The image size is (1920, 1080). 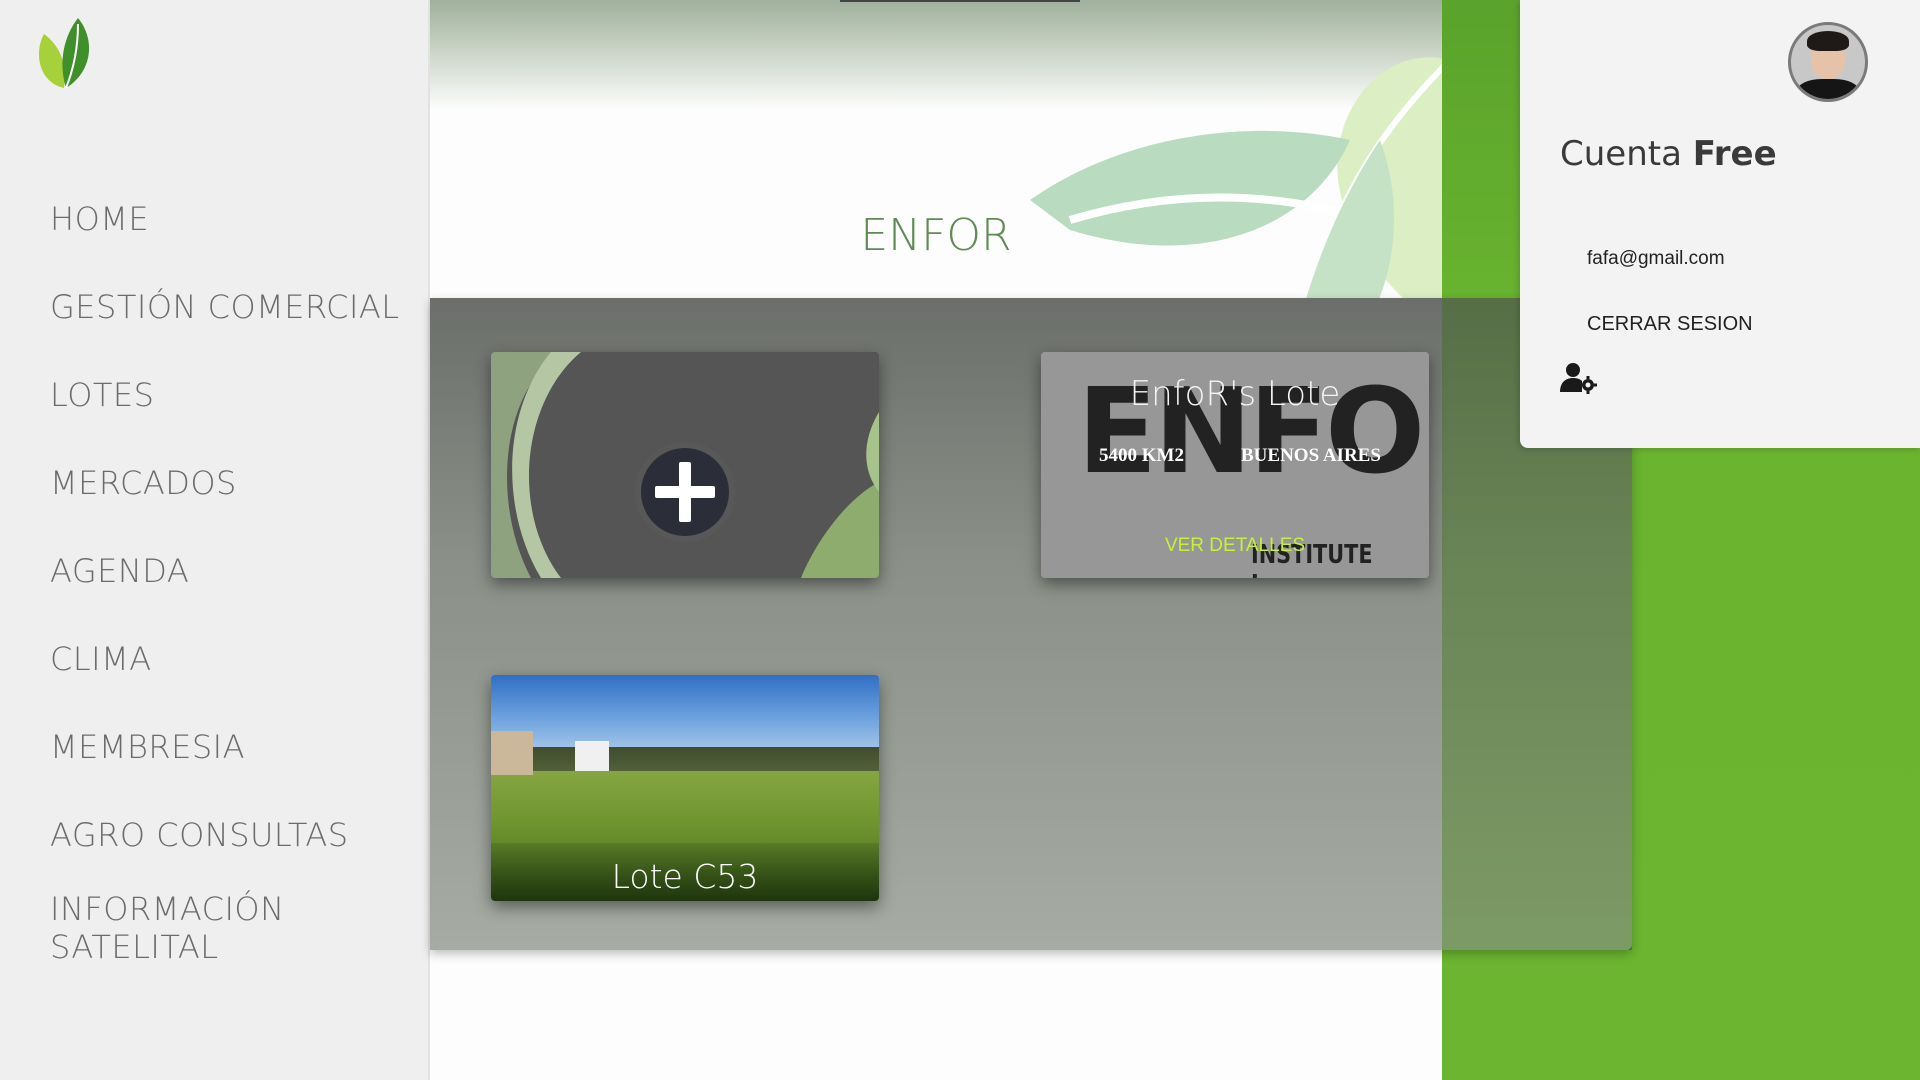 What do you see at coordinates (1656, 258) in the screenshot?
I see `account-email: fafa@gmail.com` at bounding box center [1656, 258].